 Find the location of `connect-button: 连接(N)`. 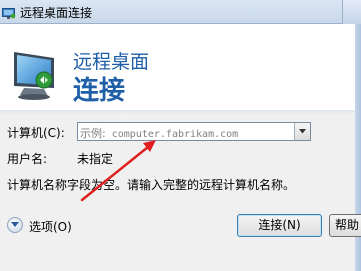

connect-button: 连接(N) is located at coordinates (279, 225).